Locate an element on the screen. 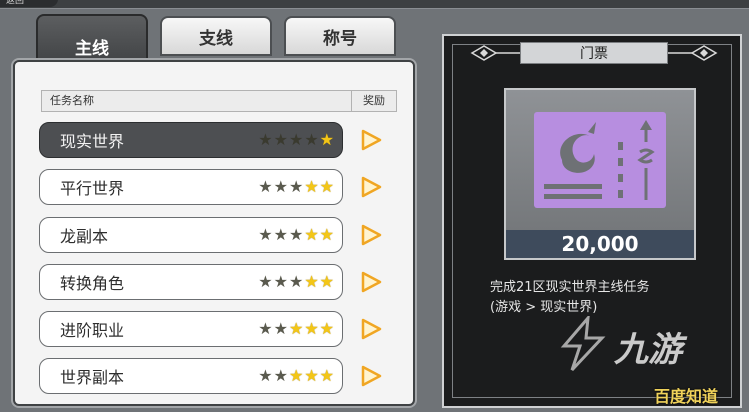  ticket-desc-line2: (游戏 > 现实世界) is located at coordinates (544, 307).